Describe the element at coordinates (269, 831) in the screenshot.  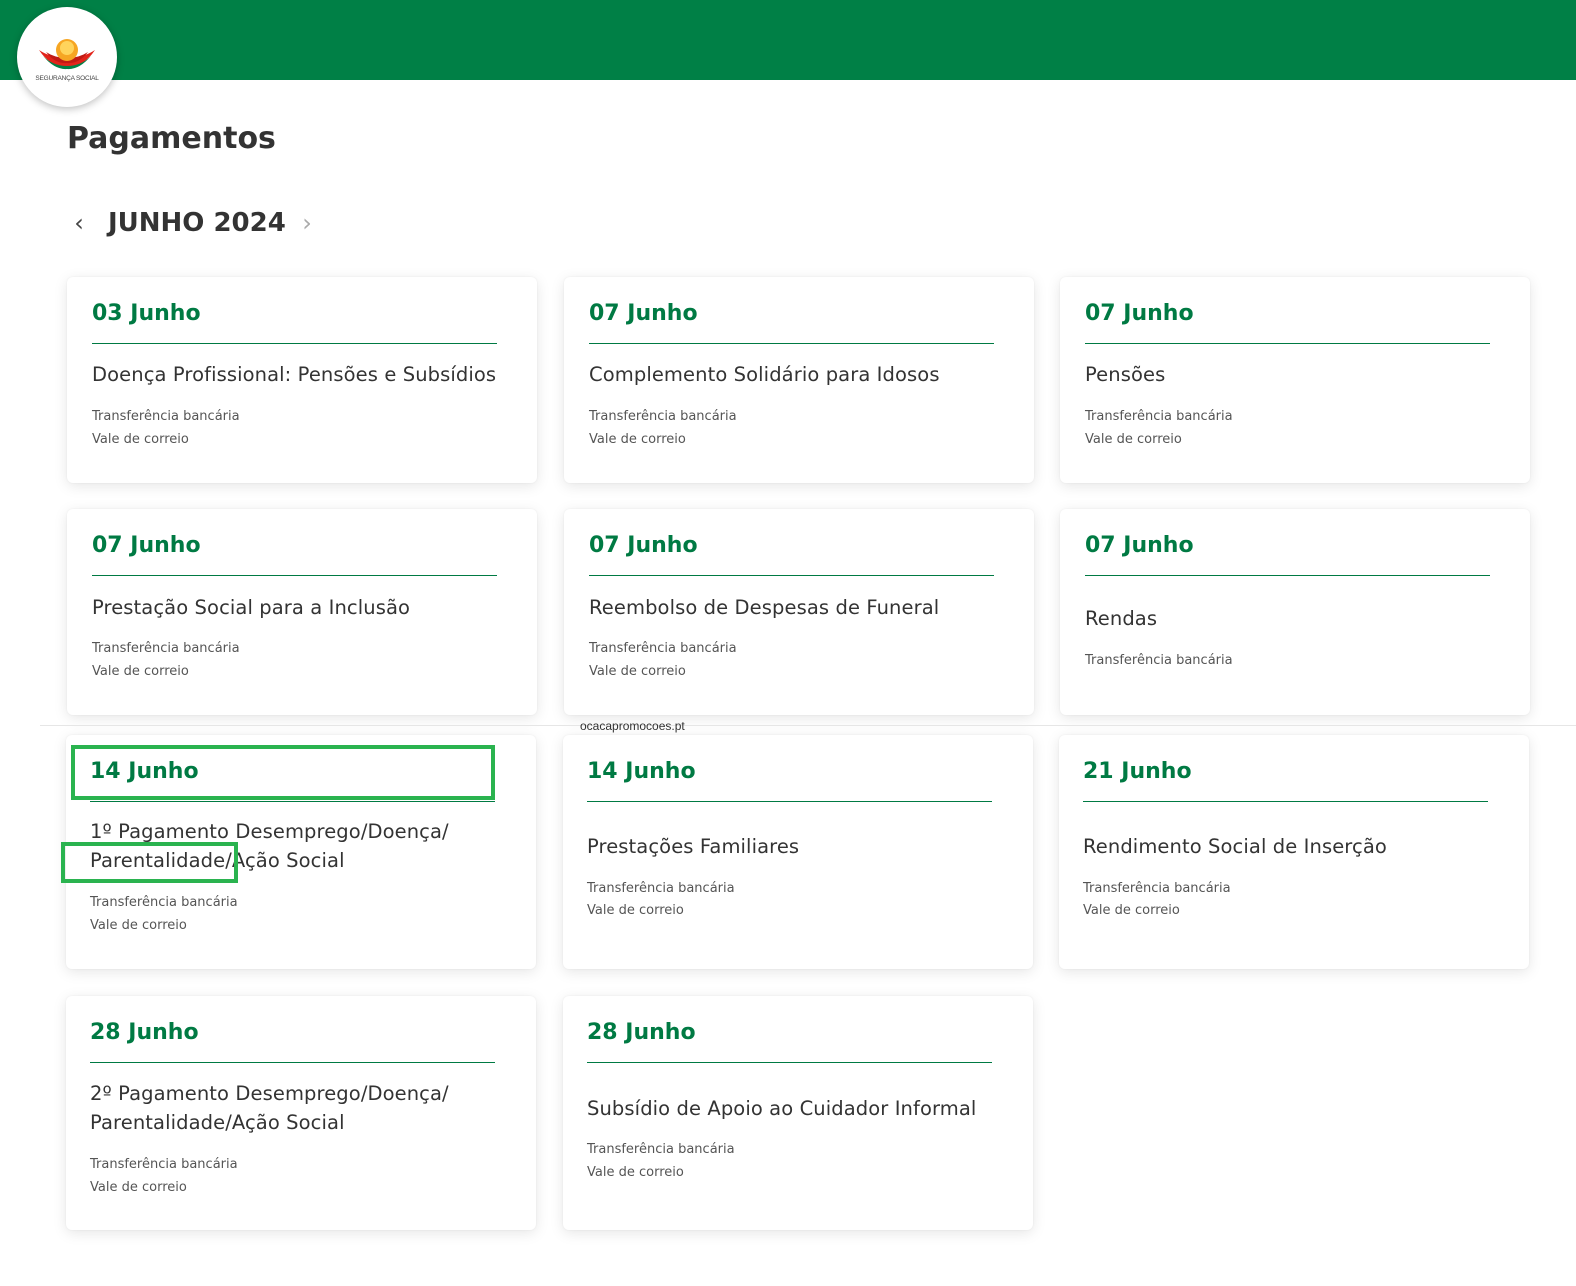
I see `card-title-line: 1º Pagamento Desemprego/Doença/` at that location.